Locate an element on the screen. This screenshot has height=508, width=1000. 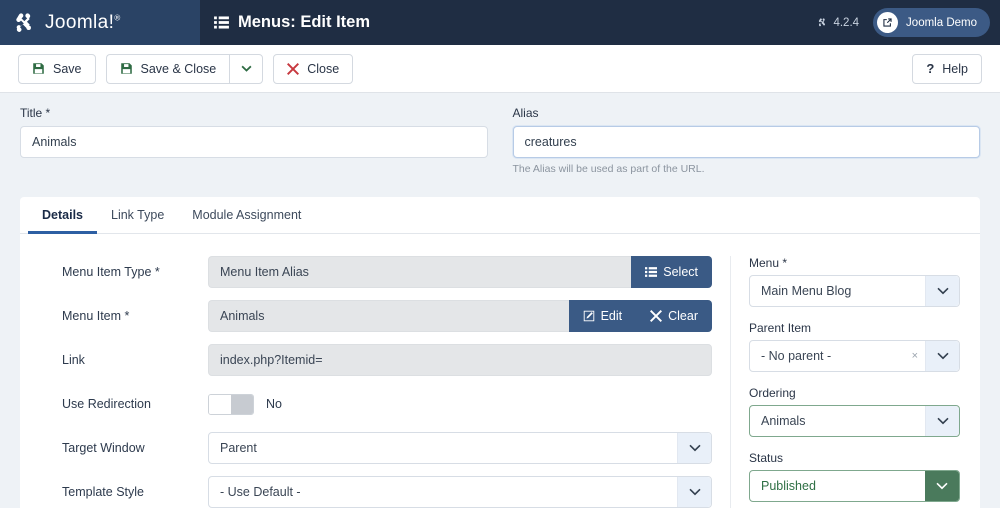
link-row: Link index.php?Itemid= is located at coordinates (376, 360).